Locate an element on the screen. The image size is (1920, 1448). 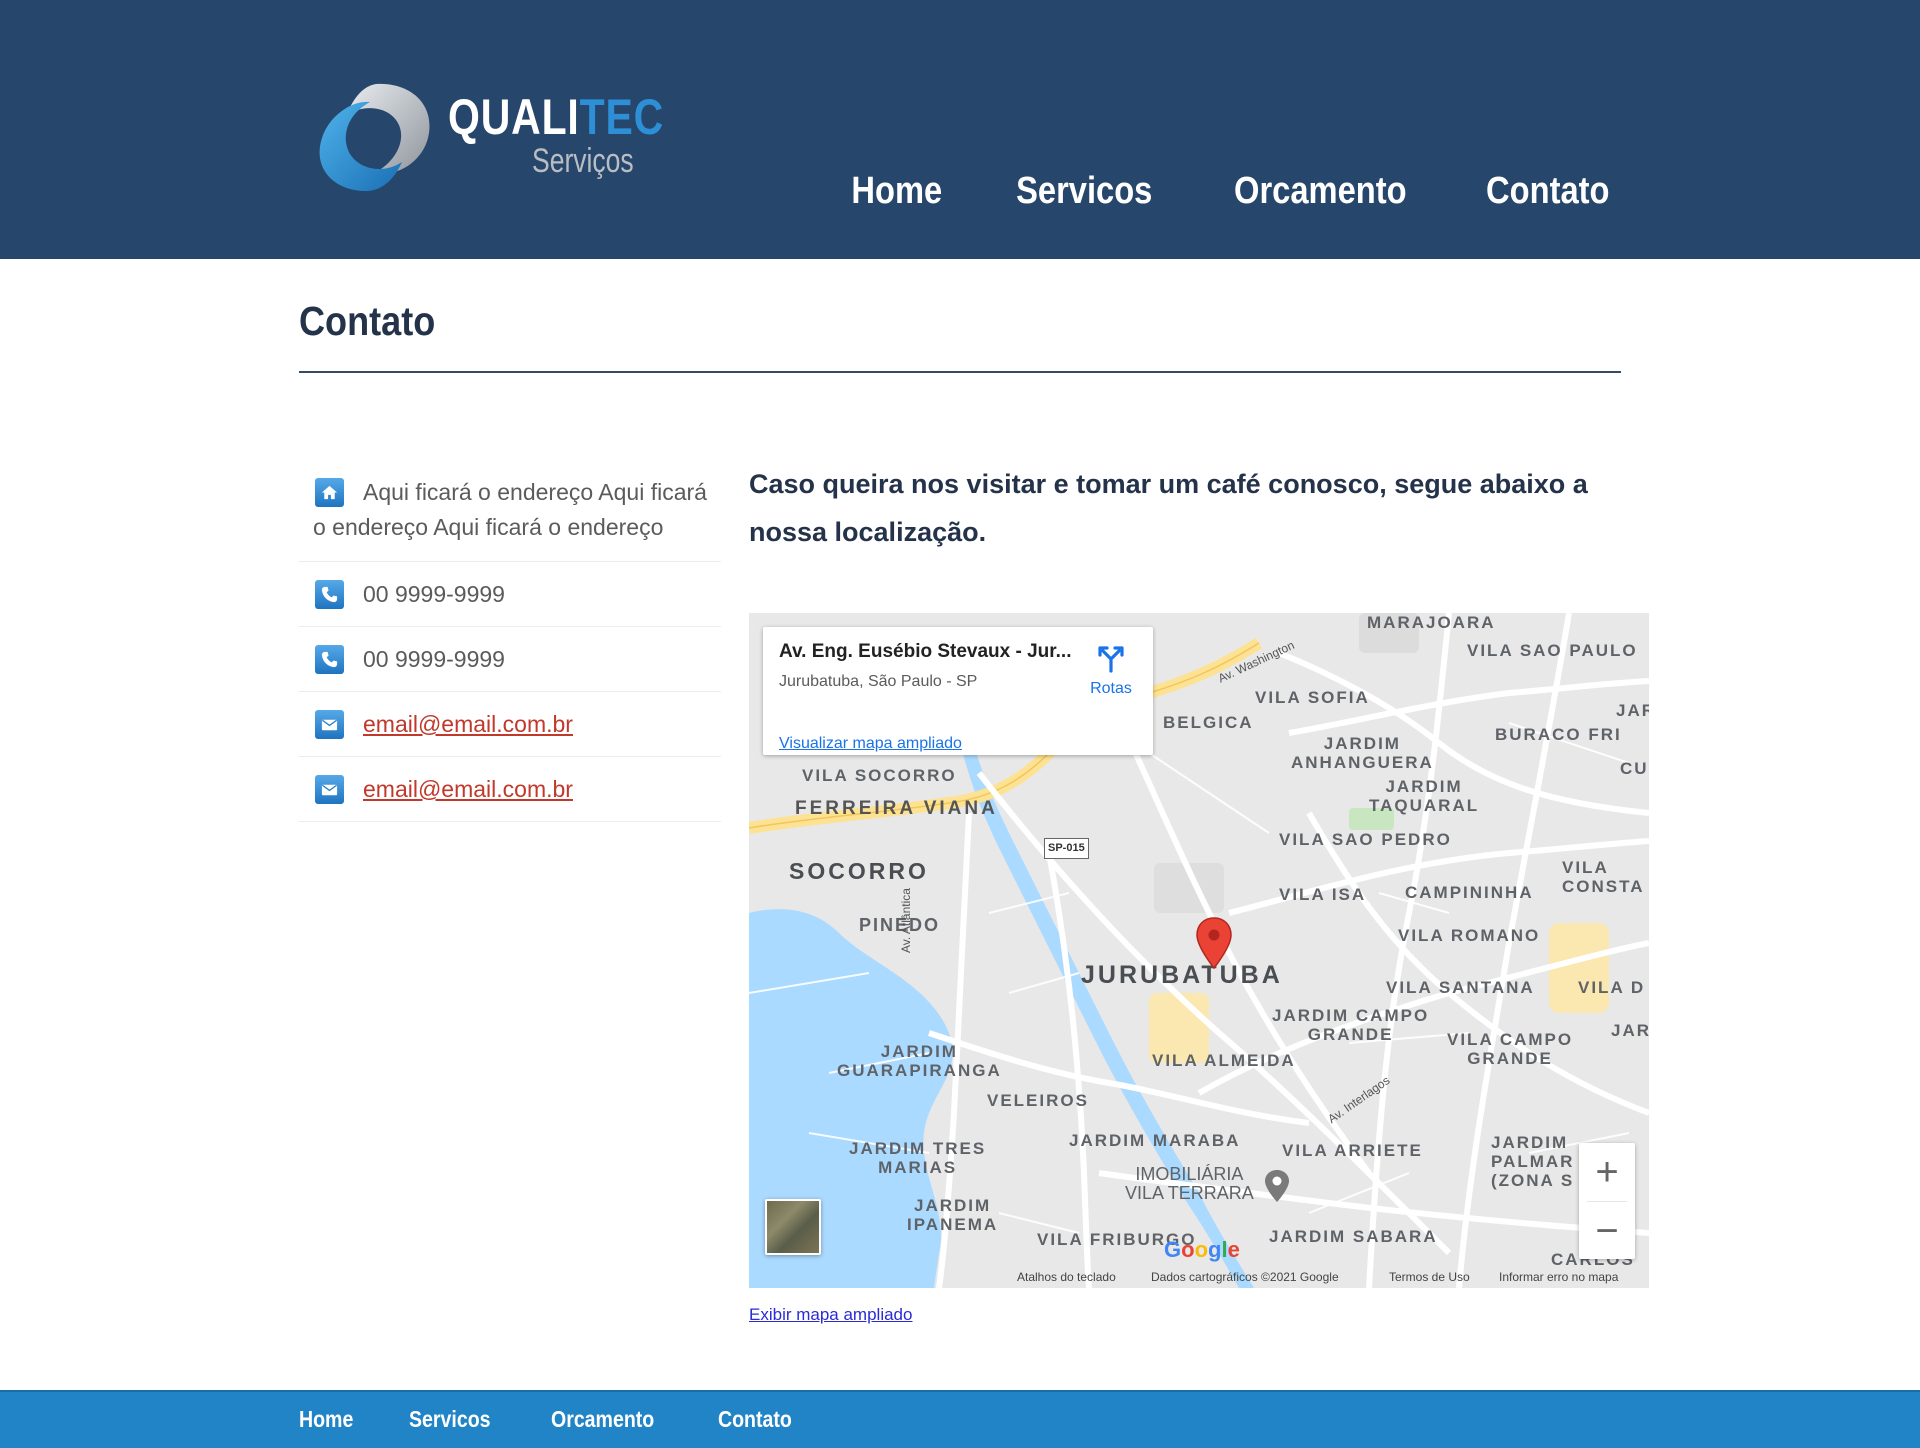
map-label: VILA CAMPO GRANDE is located at coordinates (1510, 1049).